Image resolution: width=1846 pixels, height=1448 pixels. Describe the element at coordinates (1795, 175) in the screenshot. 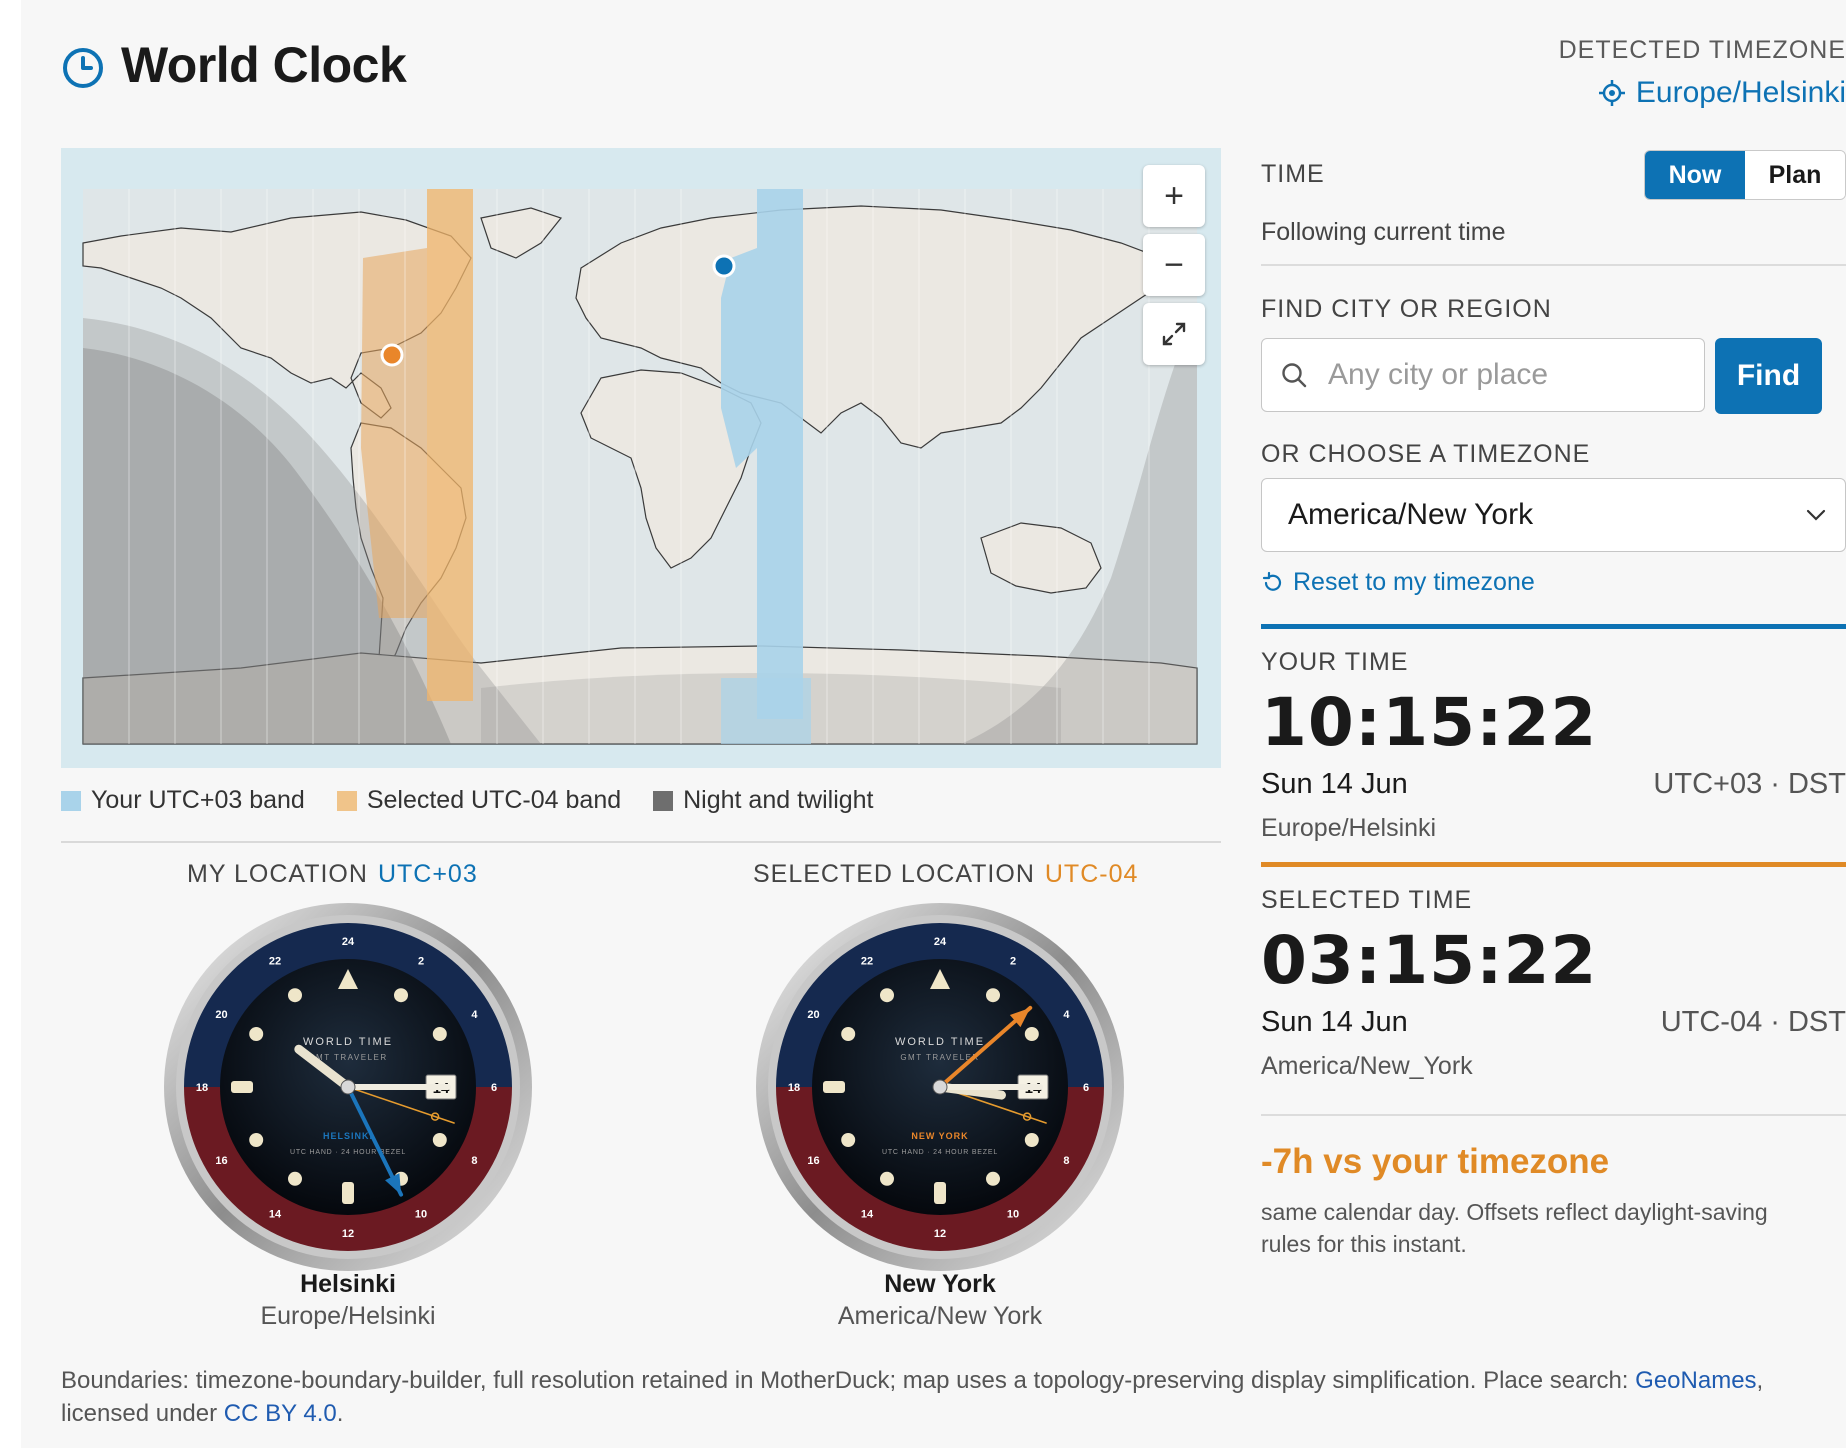

I see `mode-plan-button: Plan` at that location.